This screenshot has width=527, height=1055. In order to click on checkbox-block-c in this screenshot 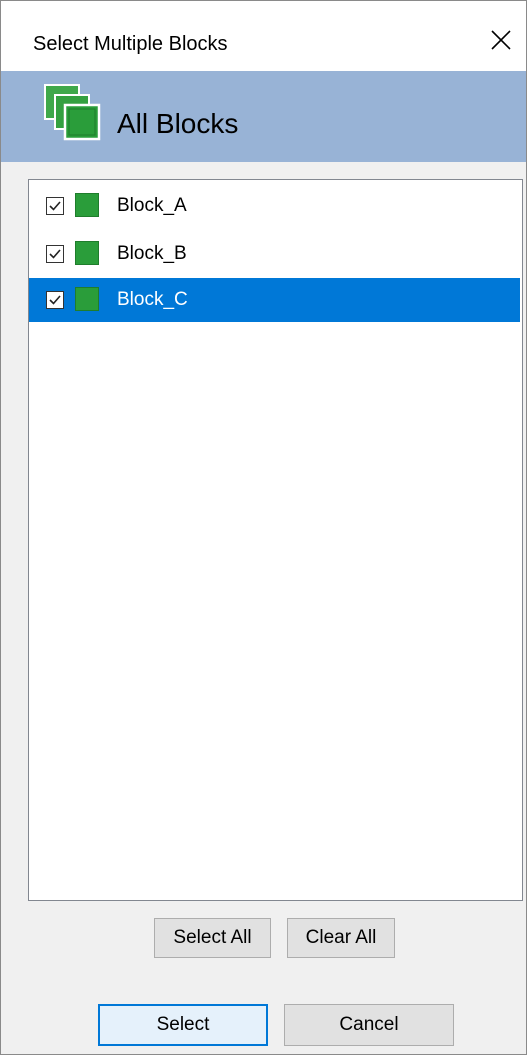, I will do `click(55, 300)`.